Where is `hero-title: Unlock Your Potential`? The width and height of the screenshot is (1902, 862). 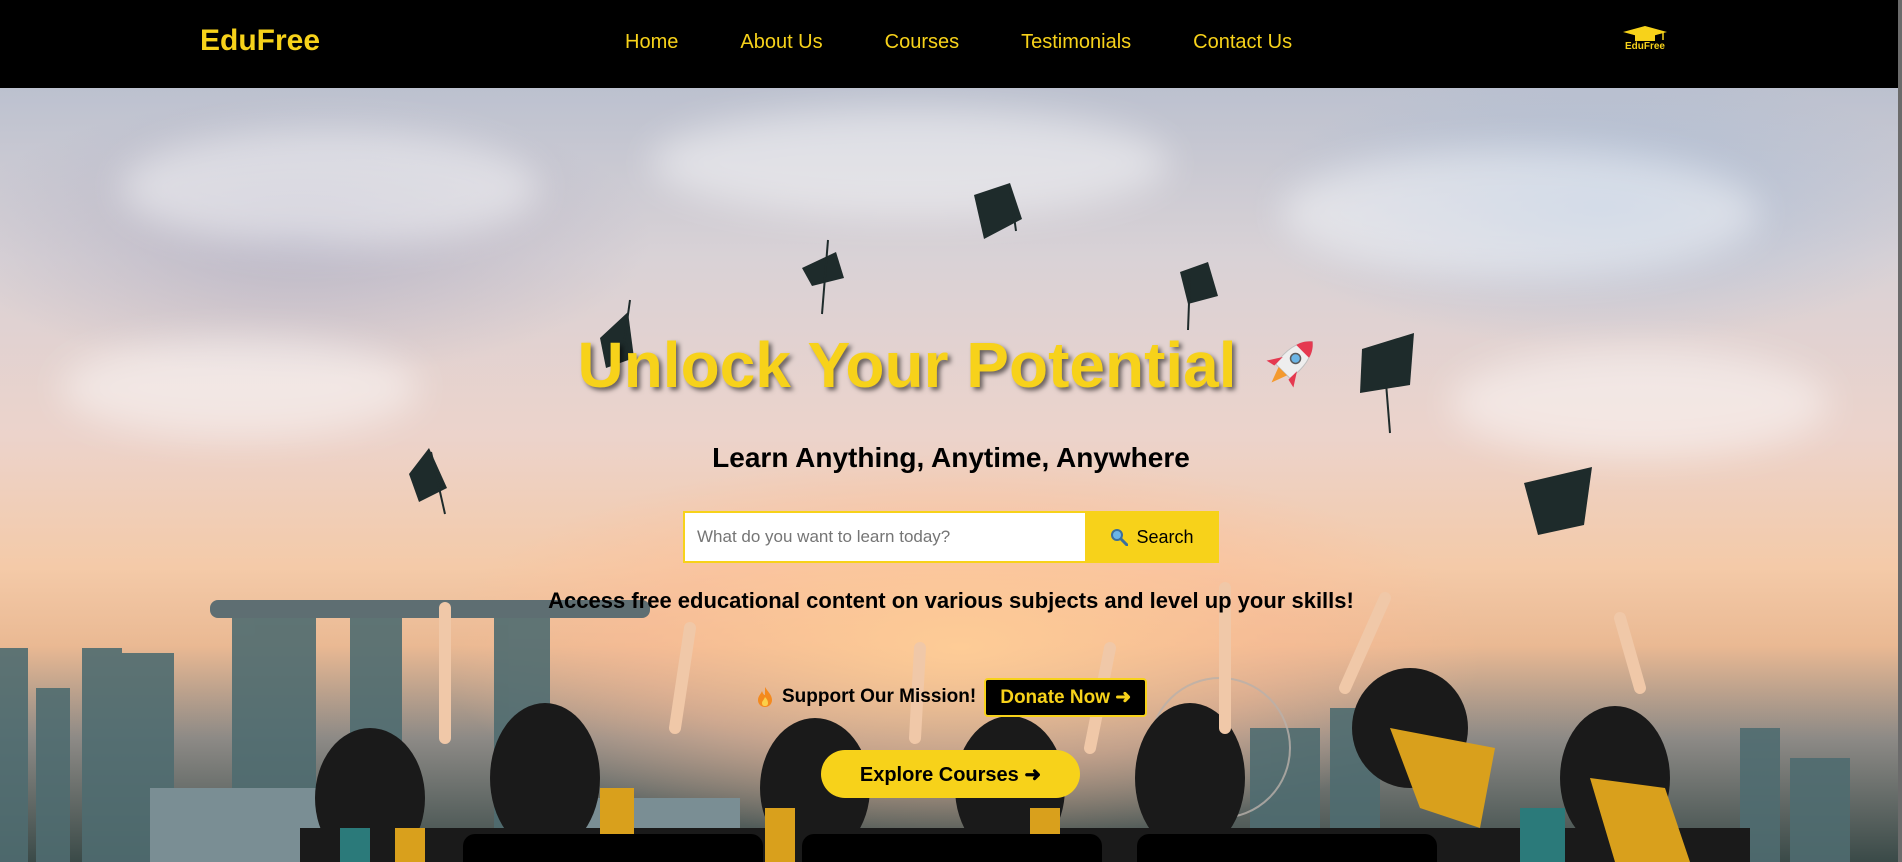 hero-title: Unlock Your Potential is located at coordinates (951, 365).